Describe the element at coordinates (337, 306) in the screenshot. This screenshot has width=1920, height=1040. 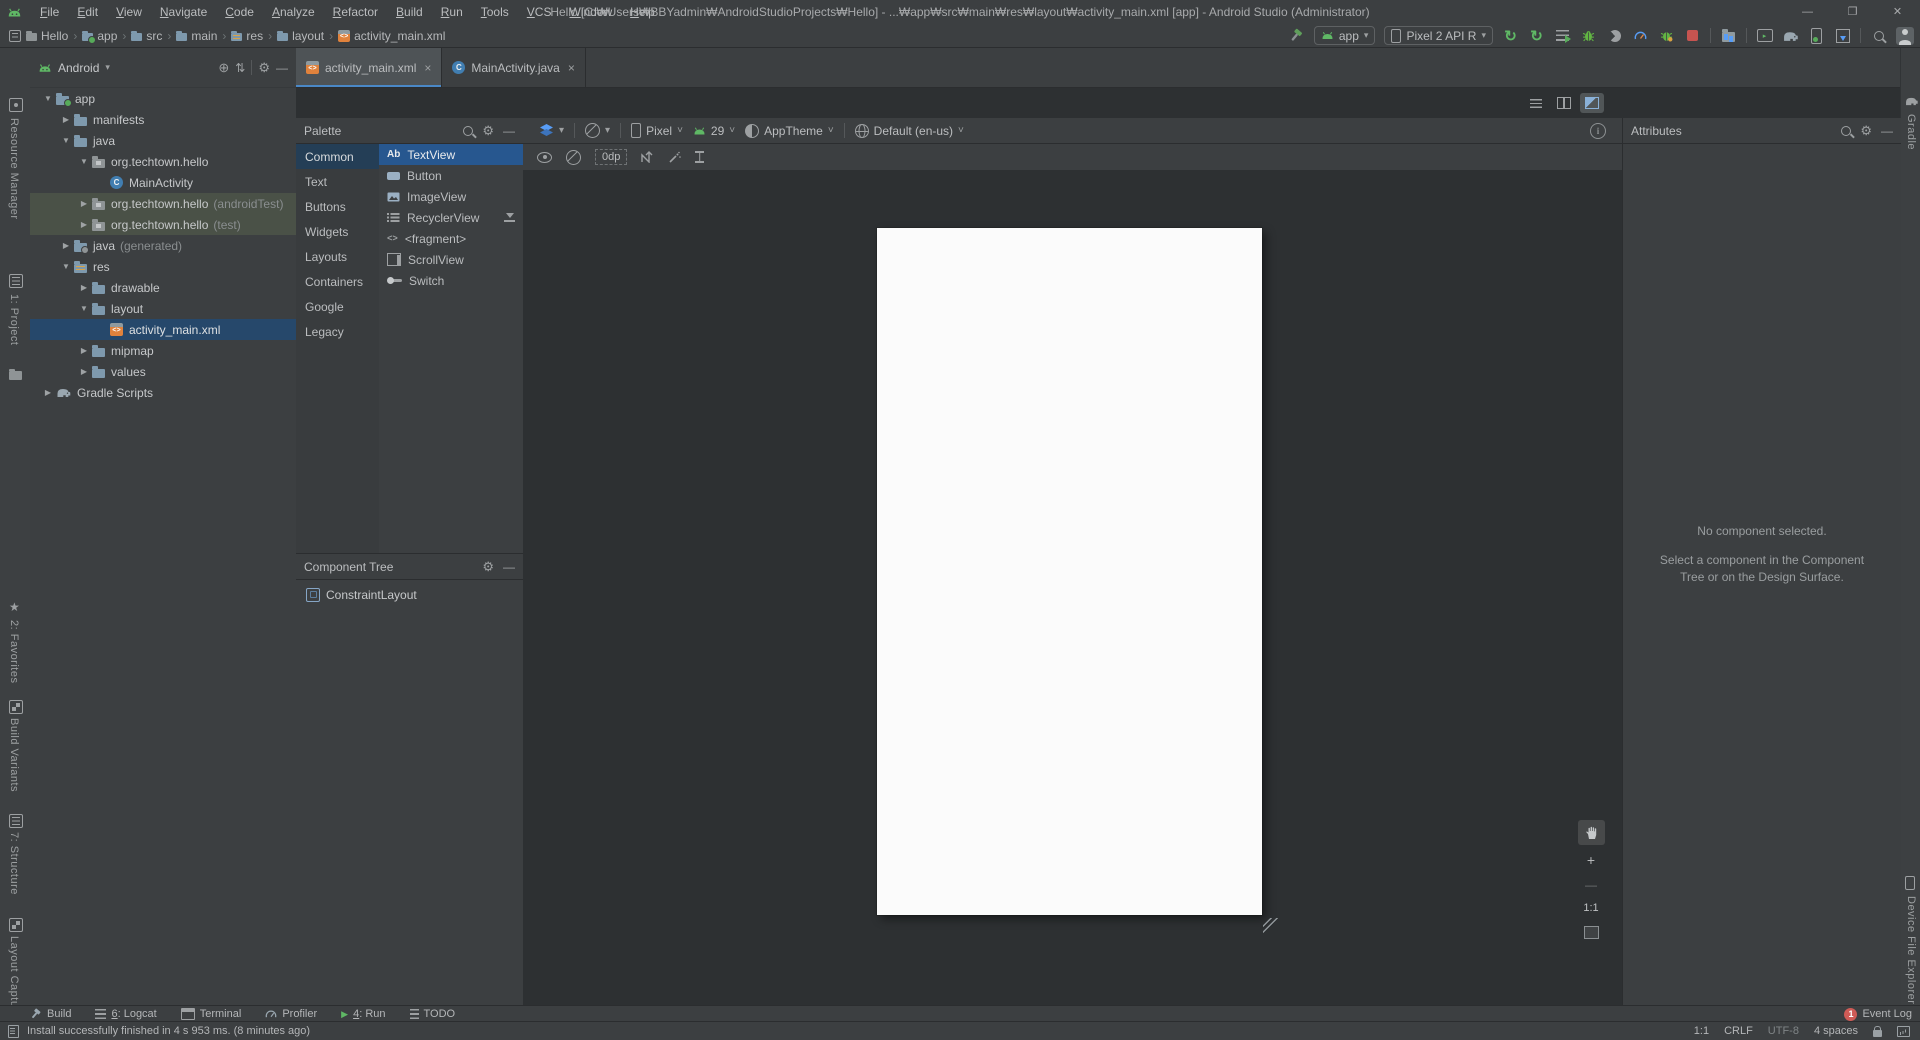
I see `palette-category-google: Google` at that location.